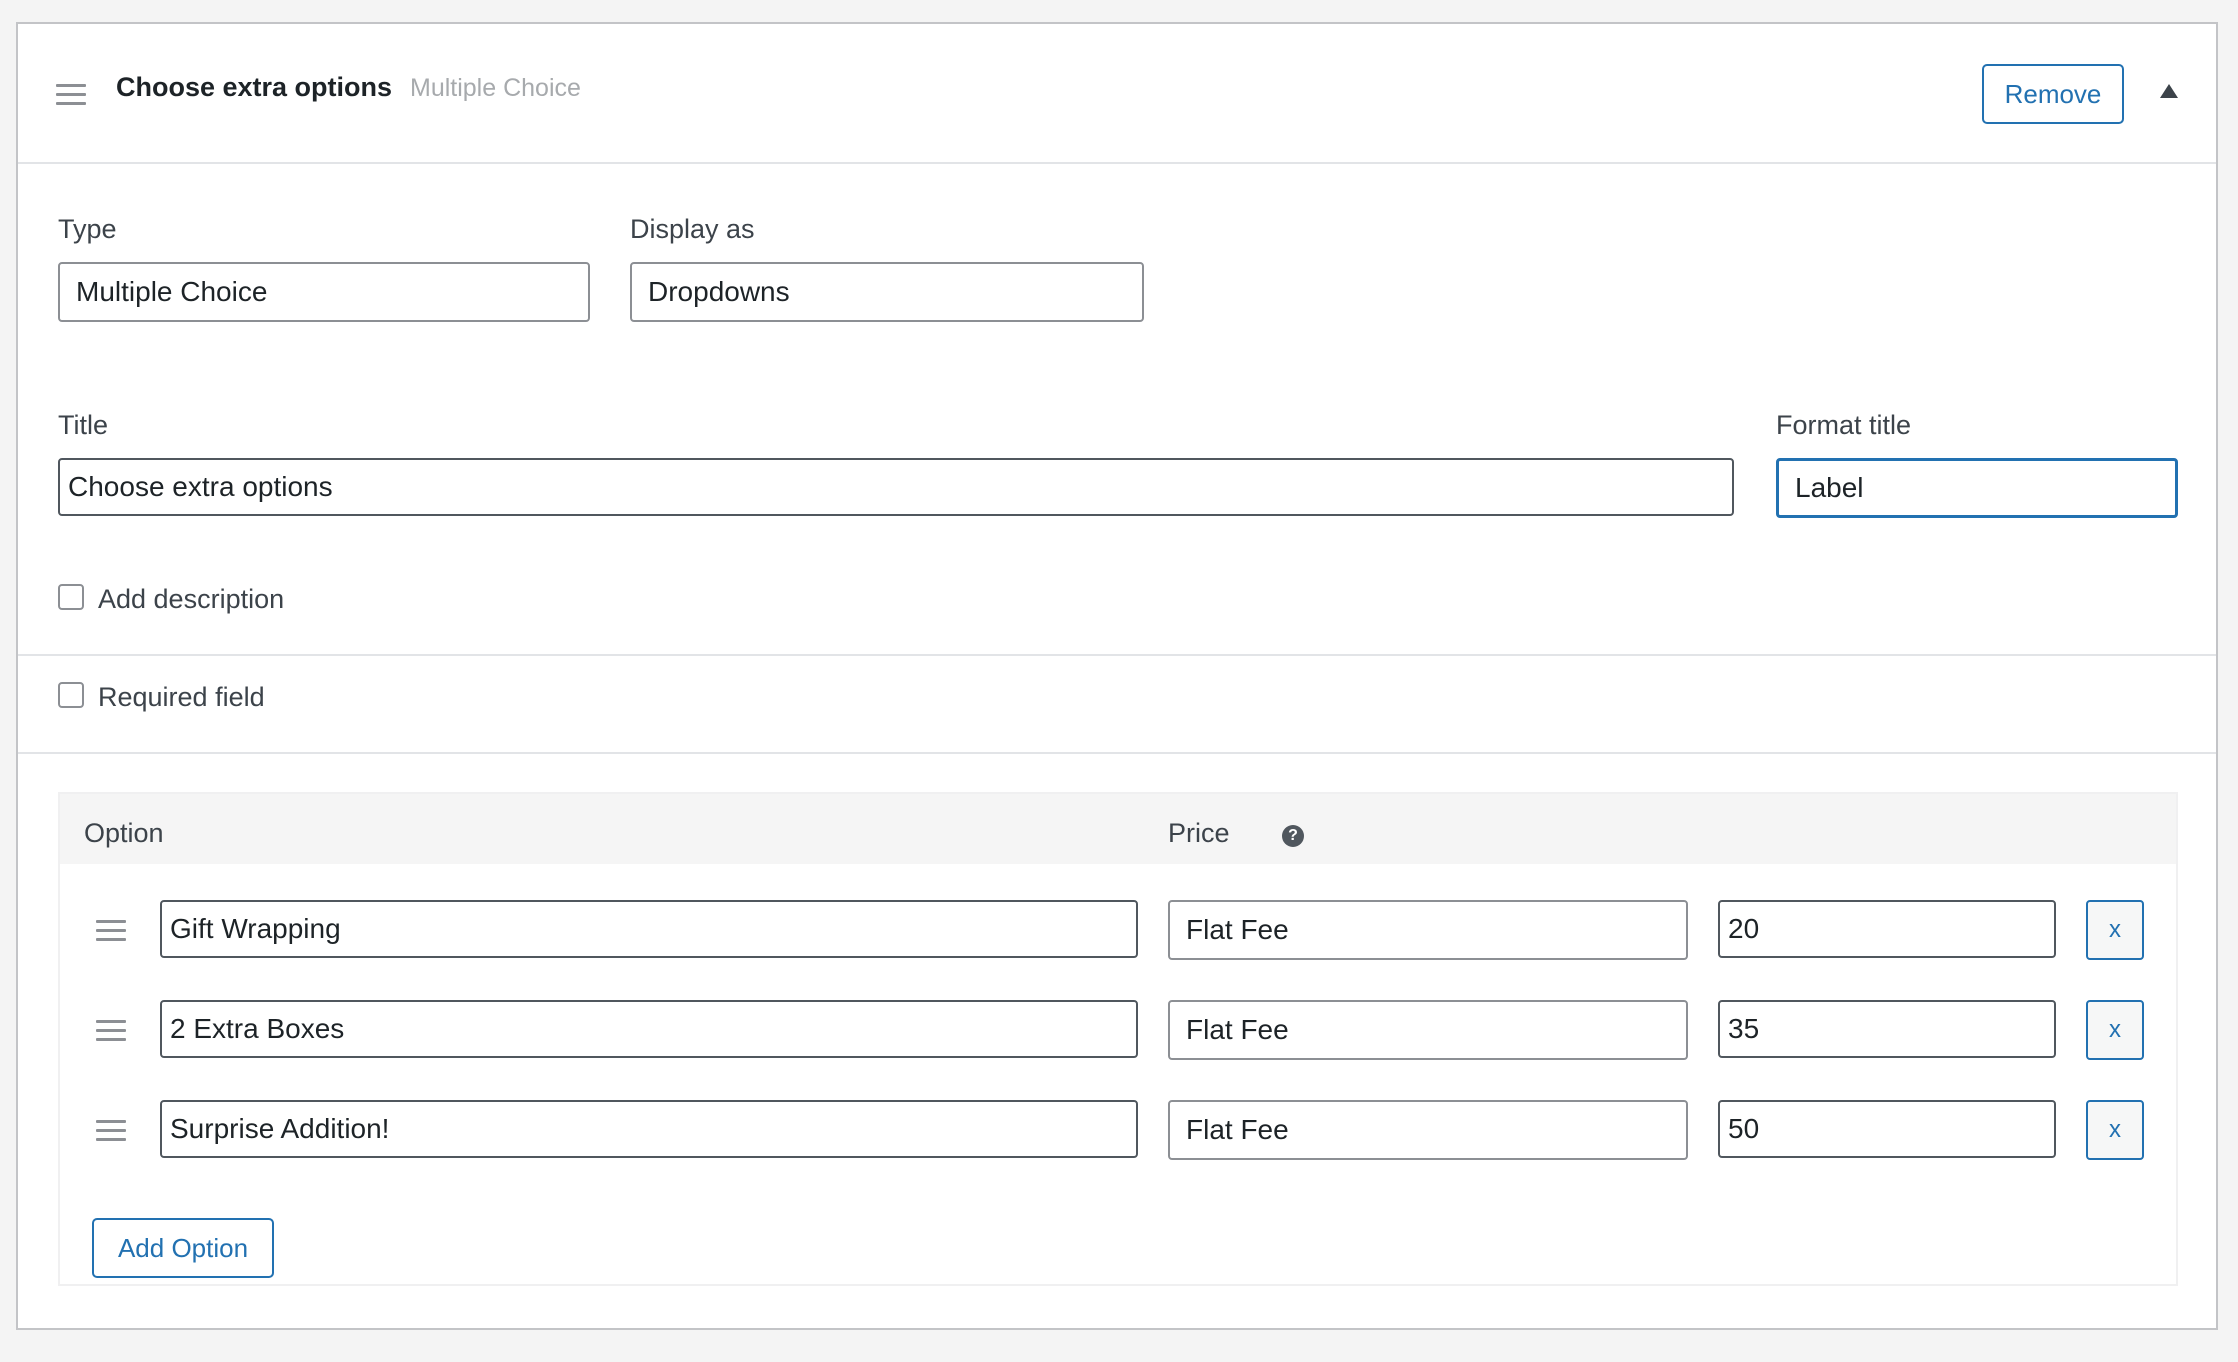 The image size is (2238, 1362). What do you see at coordinates (324, 292) in the screenshot?
I see `type-select: Multiple Choice` at bounding box center [324, 292].